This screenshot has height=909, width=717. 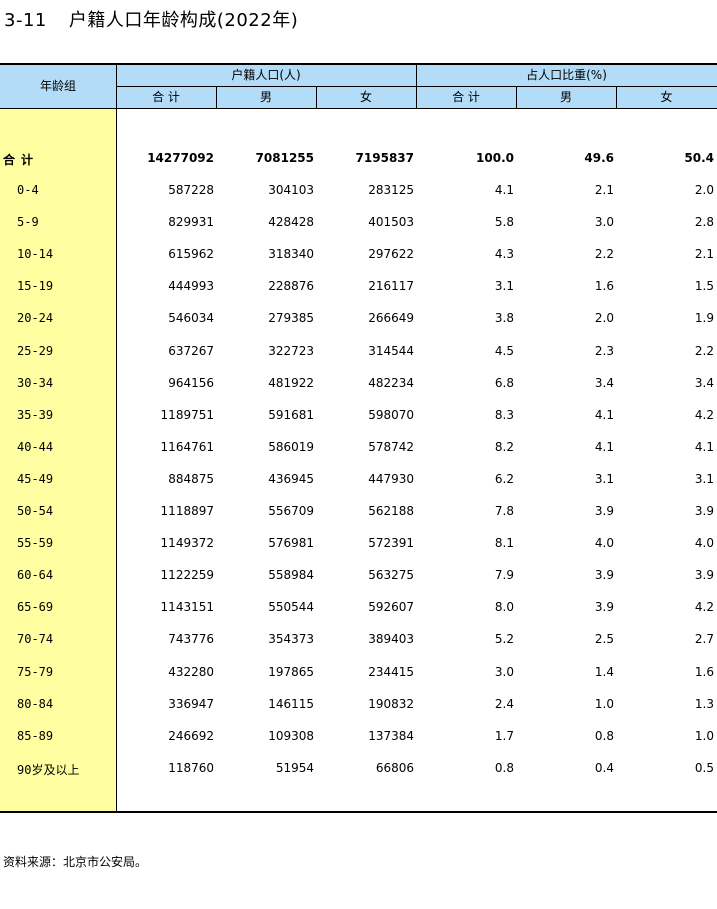 What do you see at coordinates (604, 639) in the screenshot?
I see `cell-share-male: 2.5` at bounding box center [604, 639].